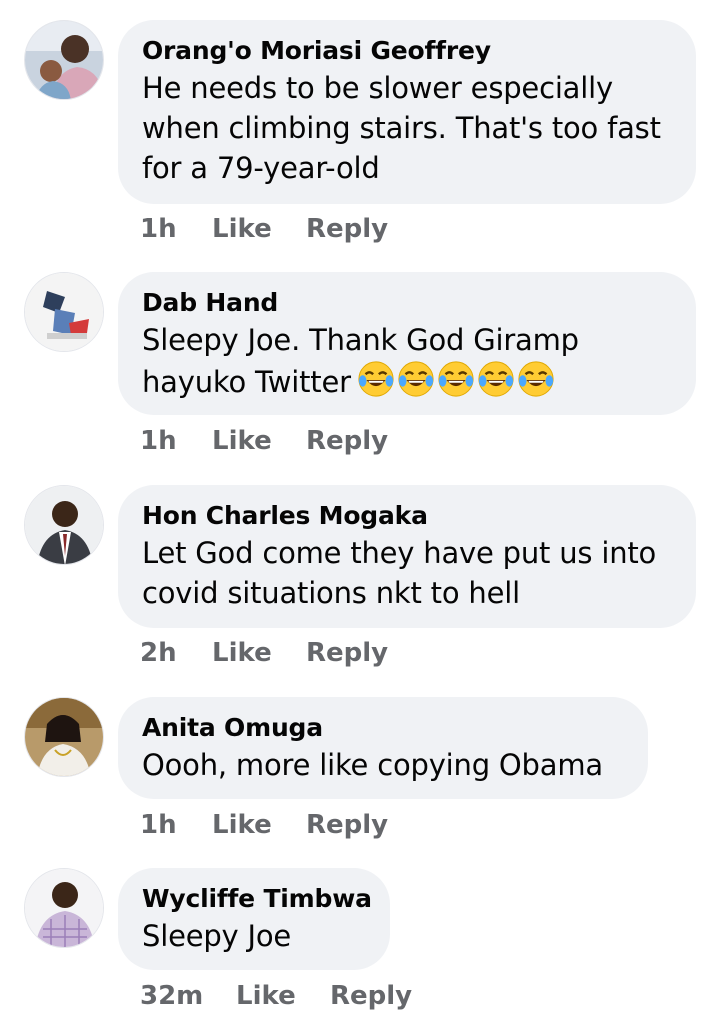 The image size is (720, 1020). What do you see at coordinates (257, 899) in the screenshot?
I see `comment-author: Wycliffe Timbwa` at bounding box center [257, 899].